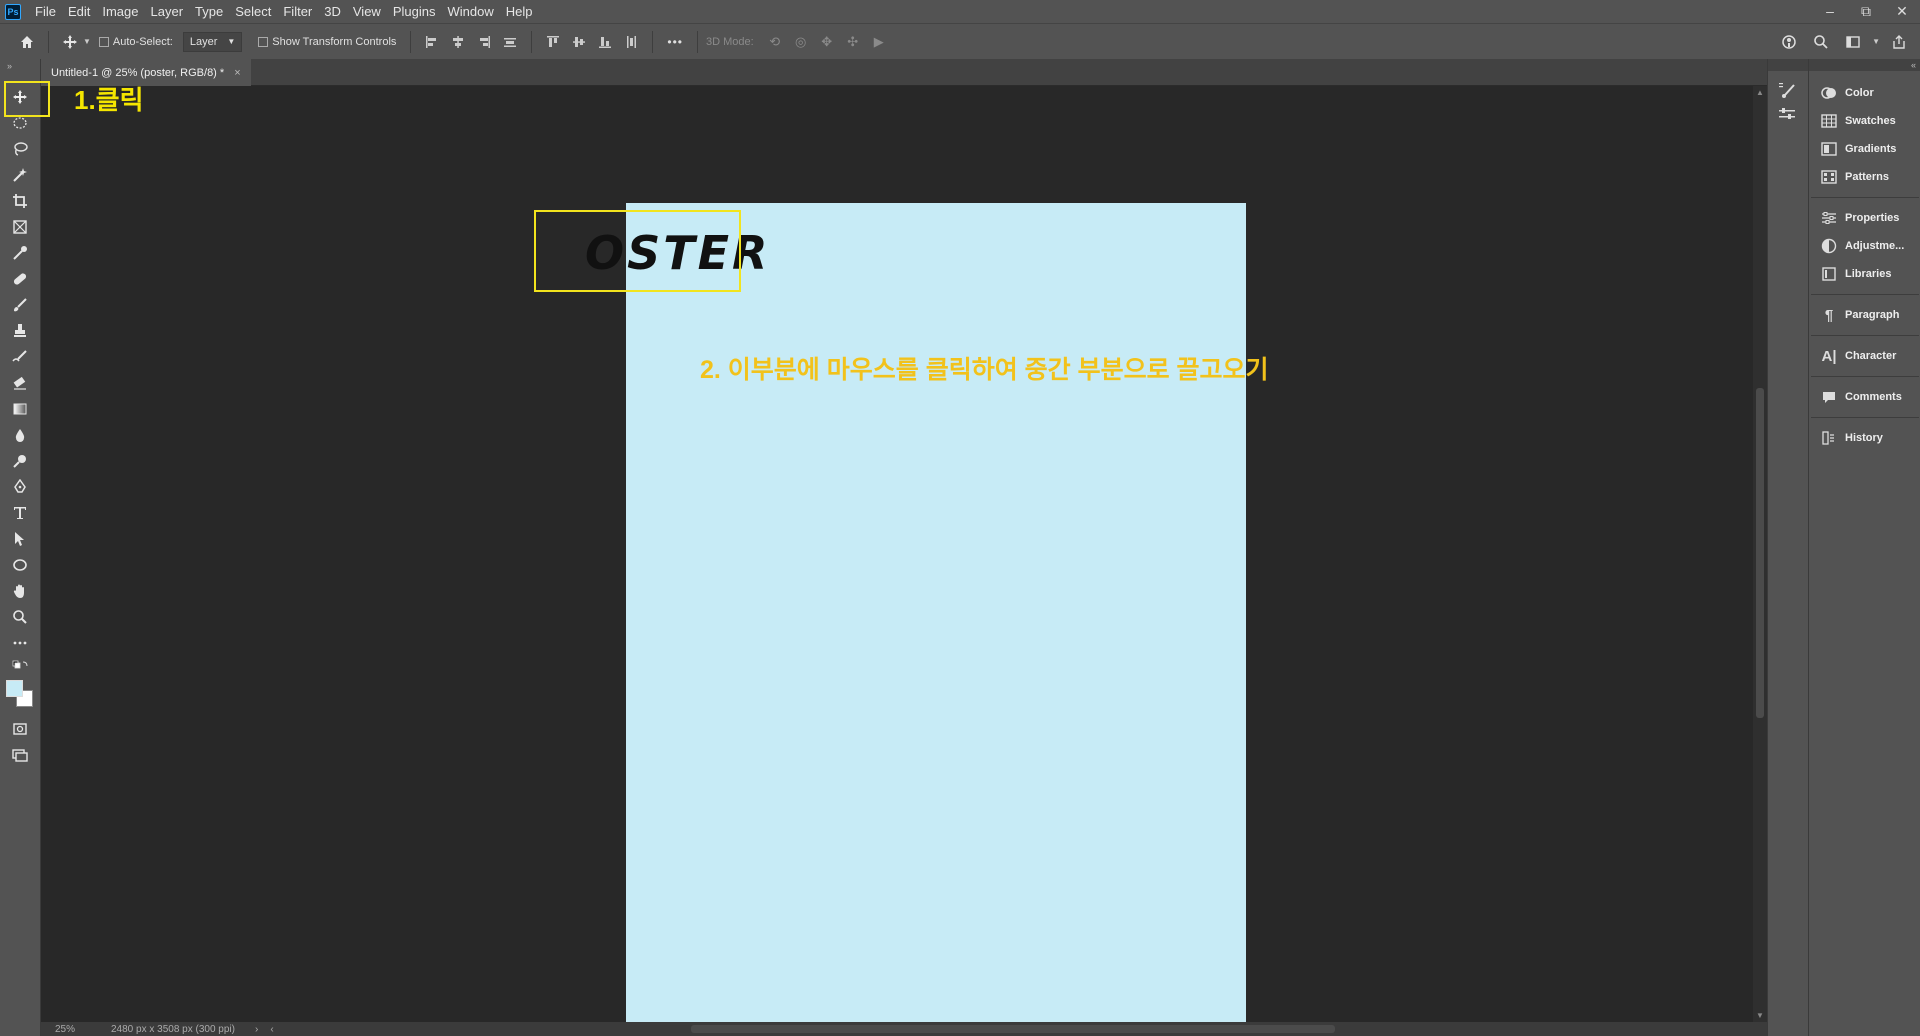  I want to click on eyedropper-tool-icon, so click(20, 253).